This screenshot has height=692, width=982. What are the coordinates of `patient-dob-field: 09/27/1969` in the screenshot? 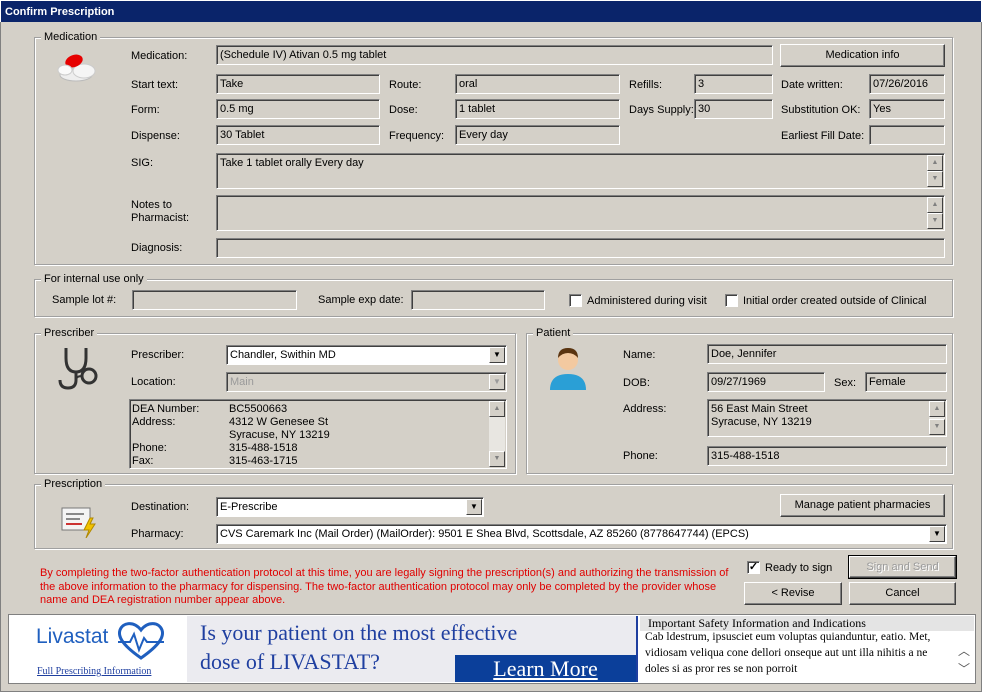 It's located at (766, 382).